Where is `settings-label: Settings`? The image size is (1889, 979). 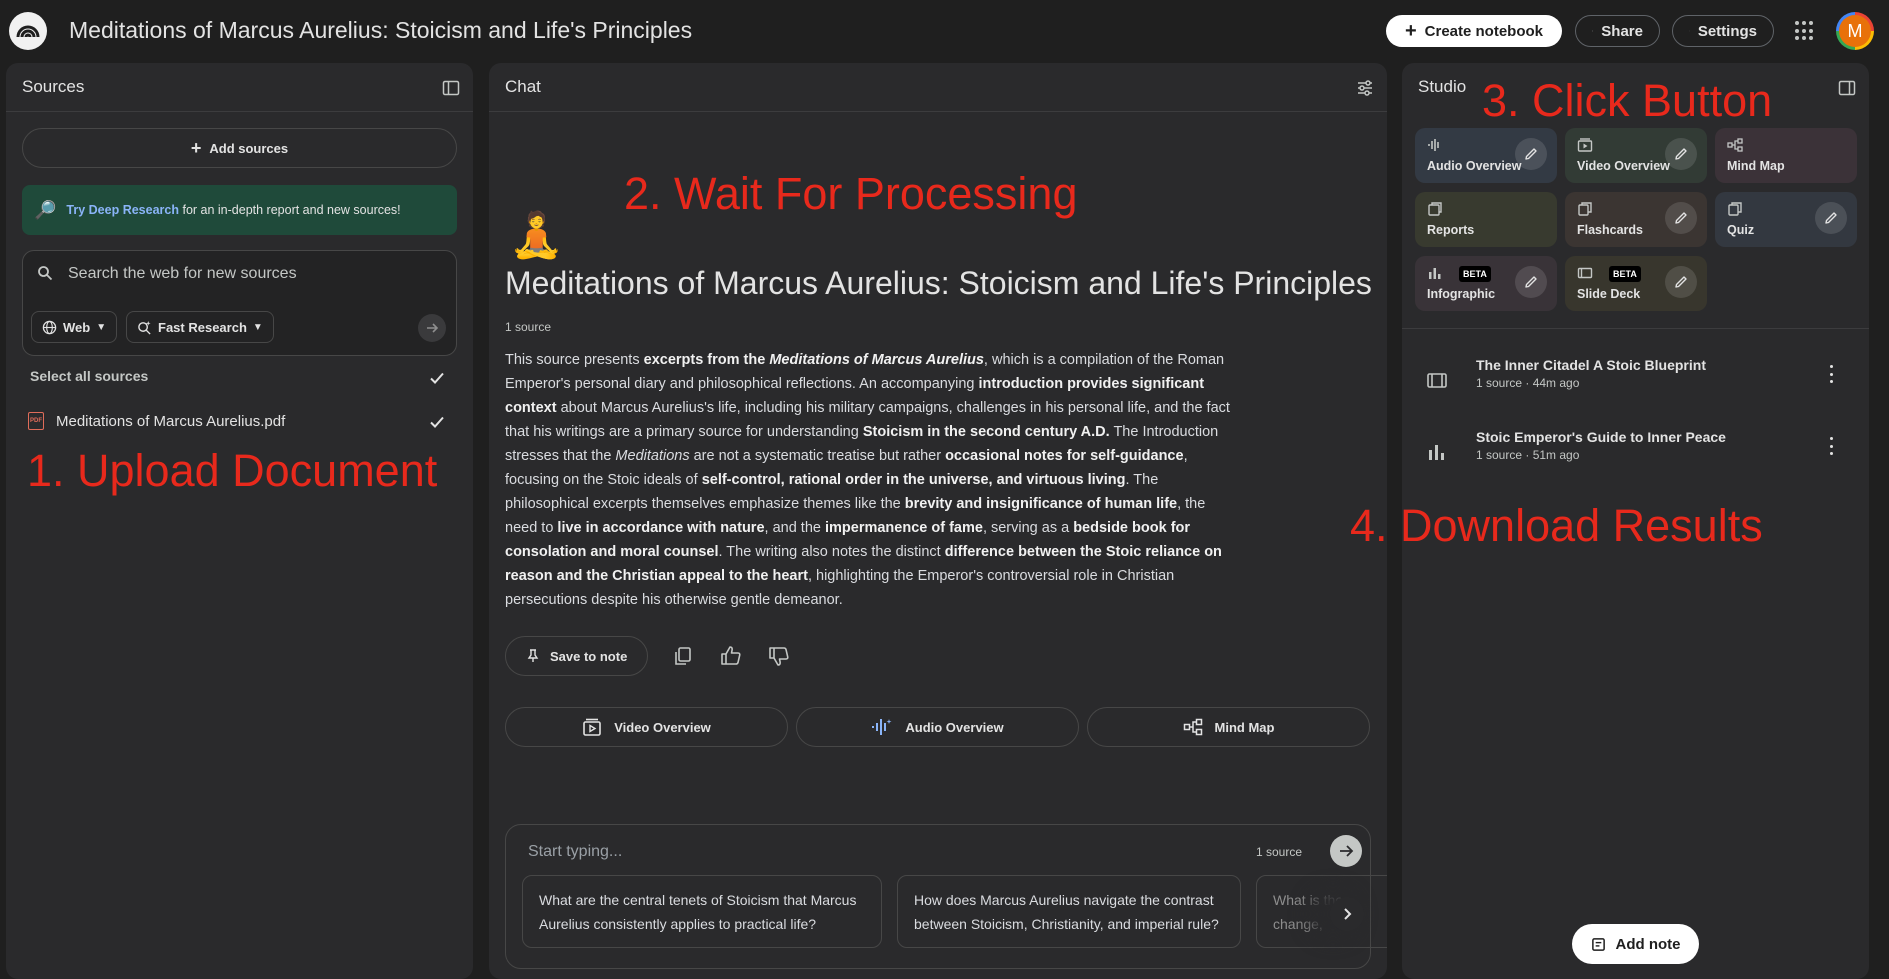
settings-label: Settings is located at coordinates (1727, 31).